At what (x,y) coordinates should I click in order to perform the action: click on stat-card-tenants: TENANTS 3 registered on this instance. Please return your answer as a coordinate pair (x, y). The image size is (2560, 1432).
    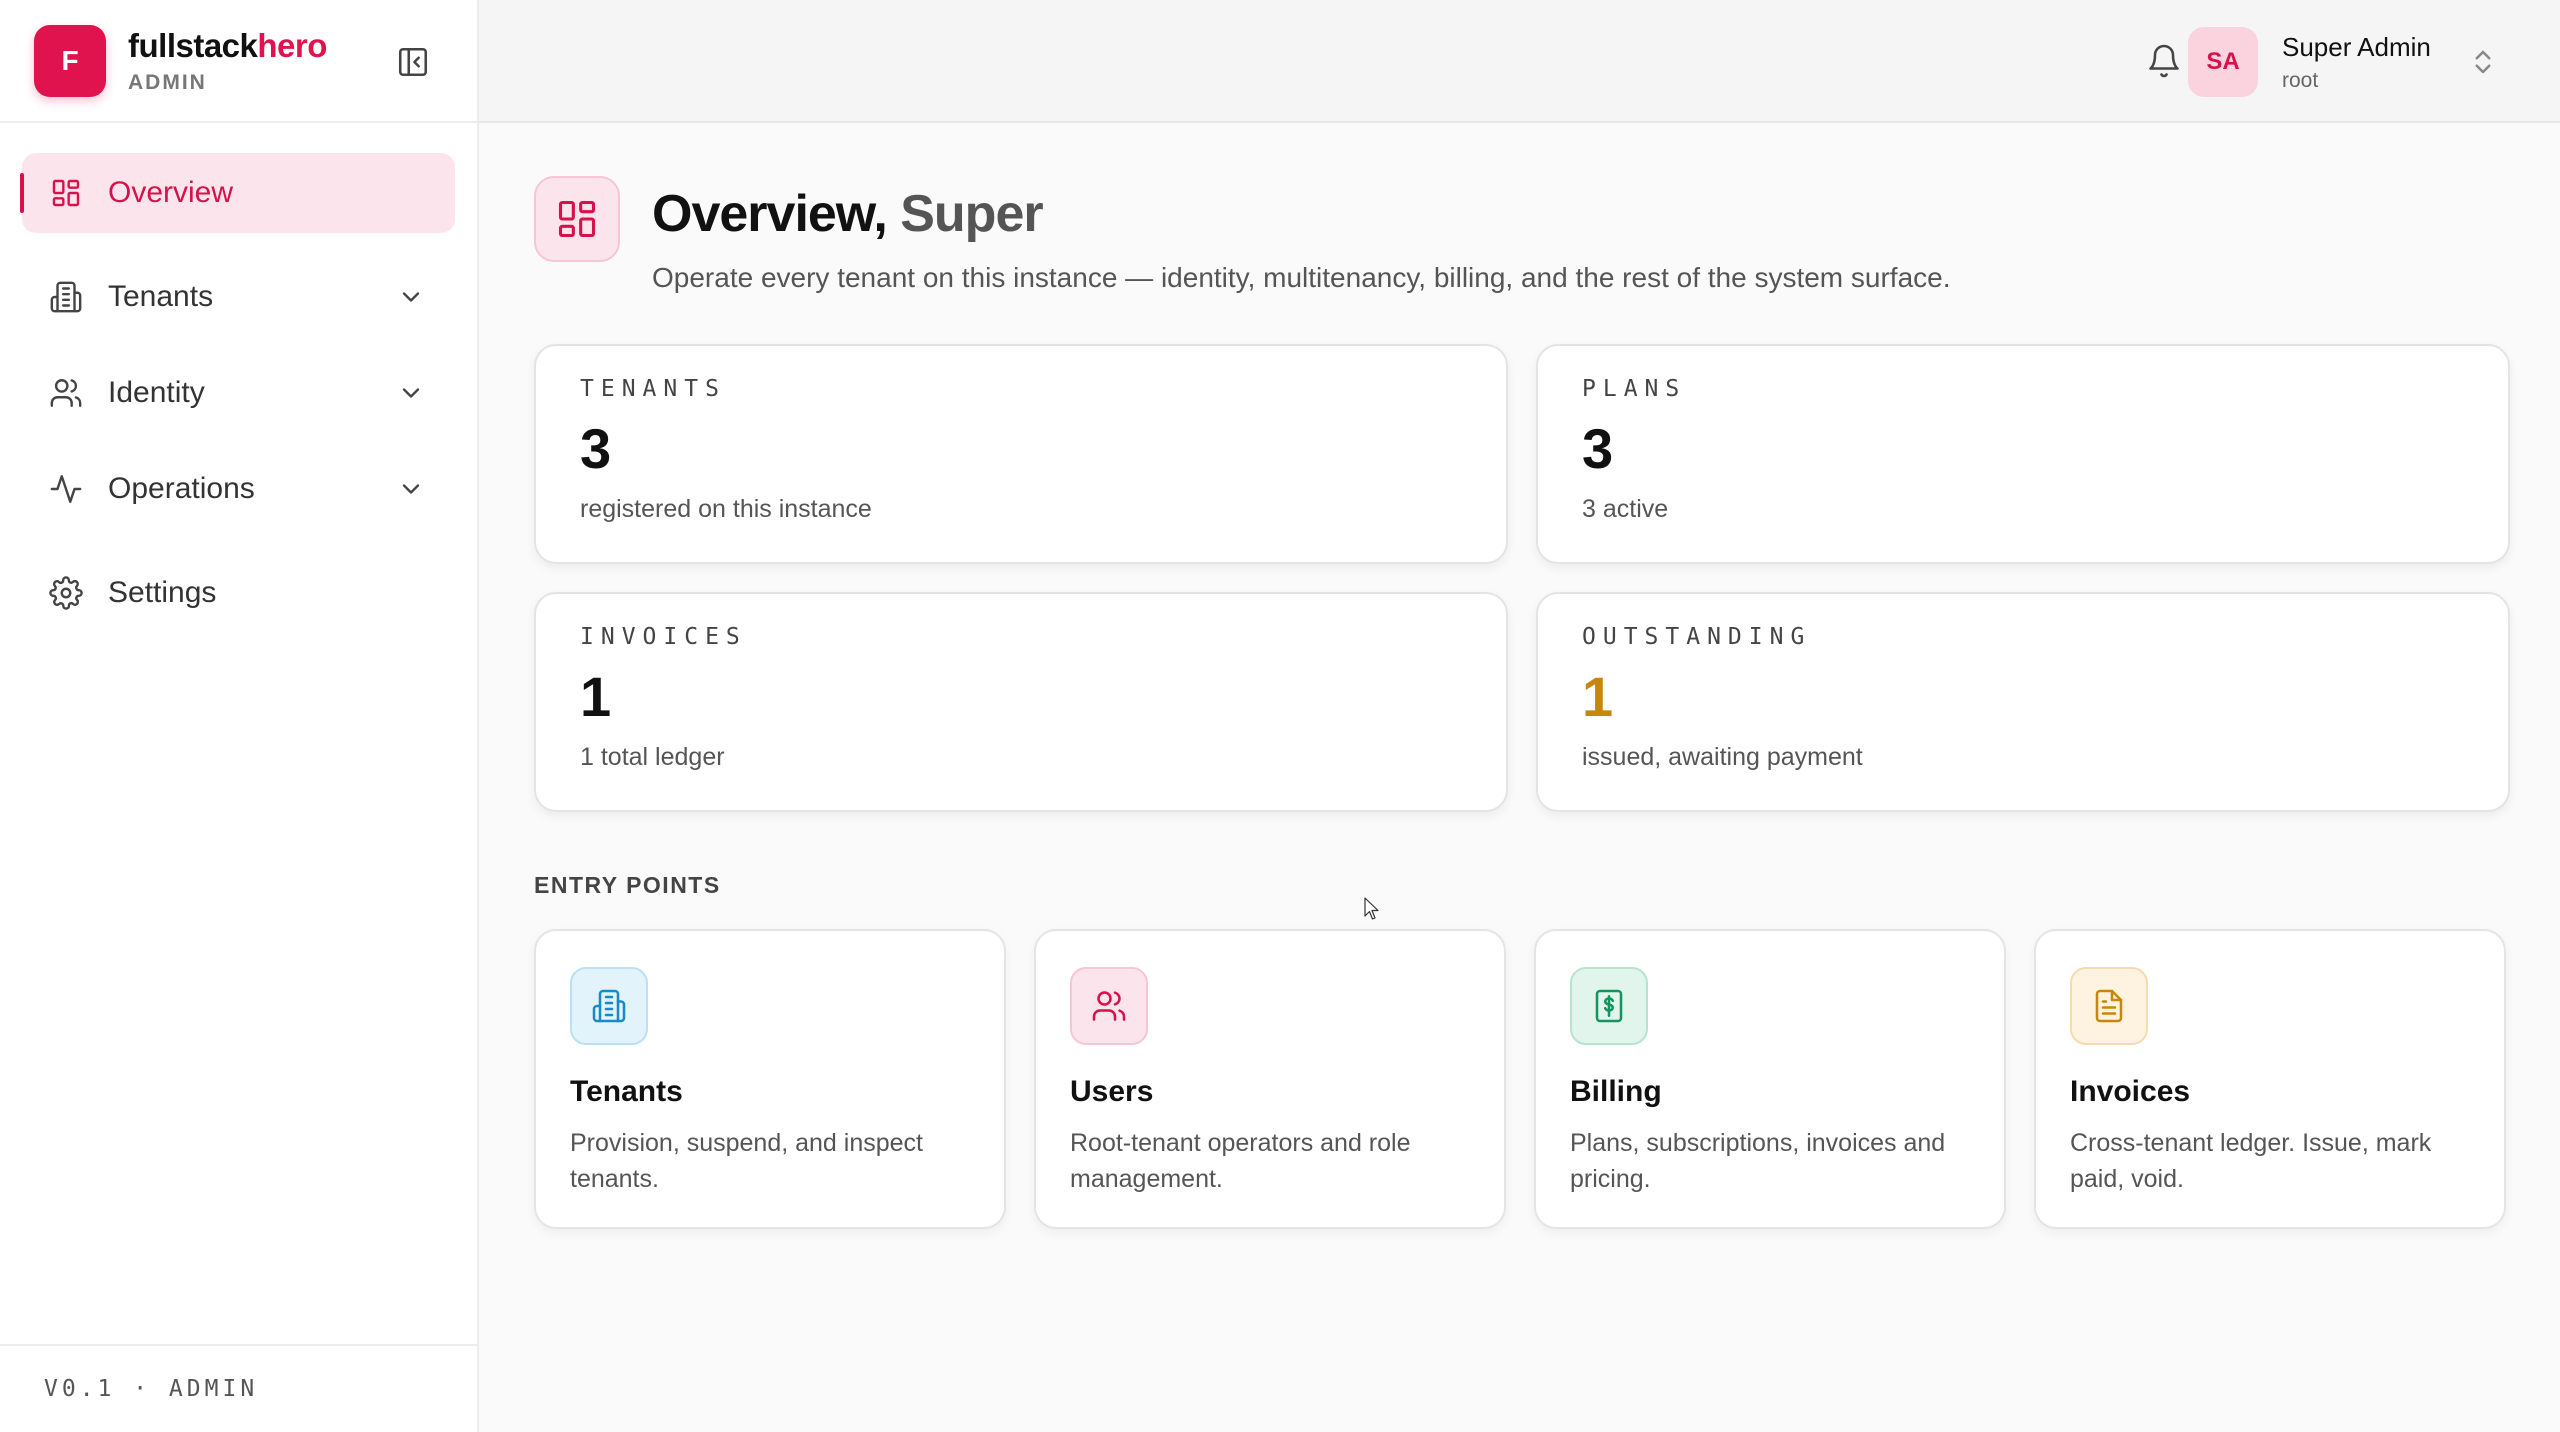
    Looking at the image, I should click on (1021, 454).